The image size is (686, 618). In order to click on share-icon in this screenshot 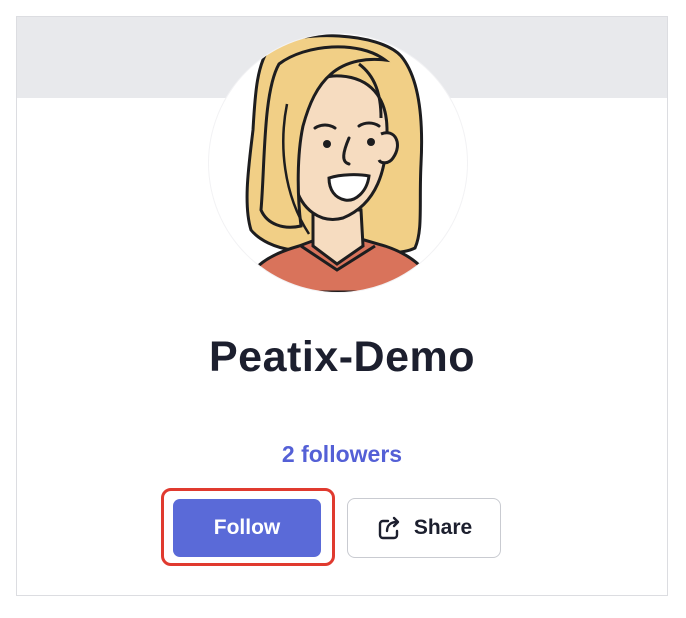, I will do `click(390, 528)`.